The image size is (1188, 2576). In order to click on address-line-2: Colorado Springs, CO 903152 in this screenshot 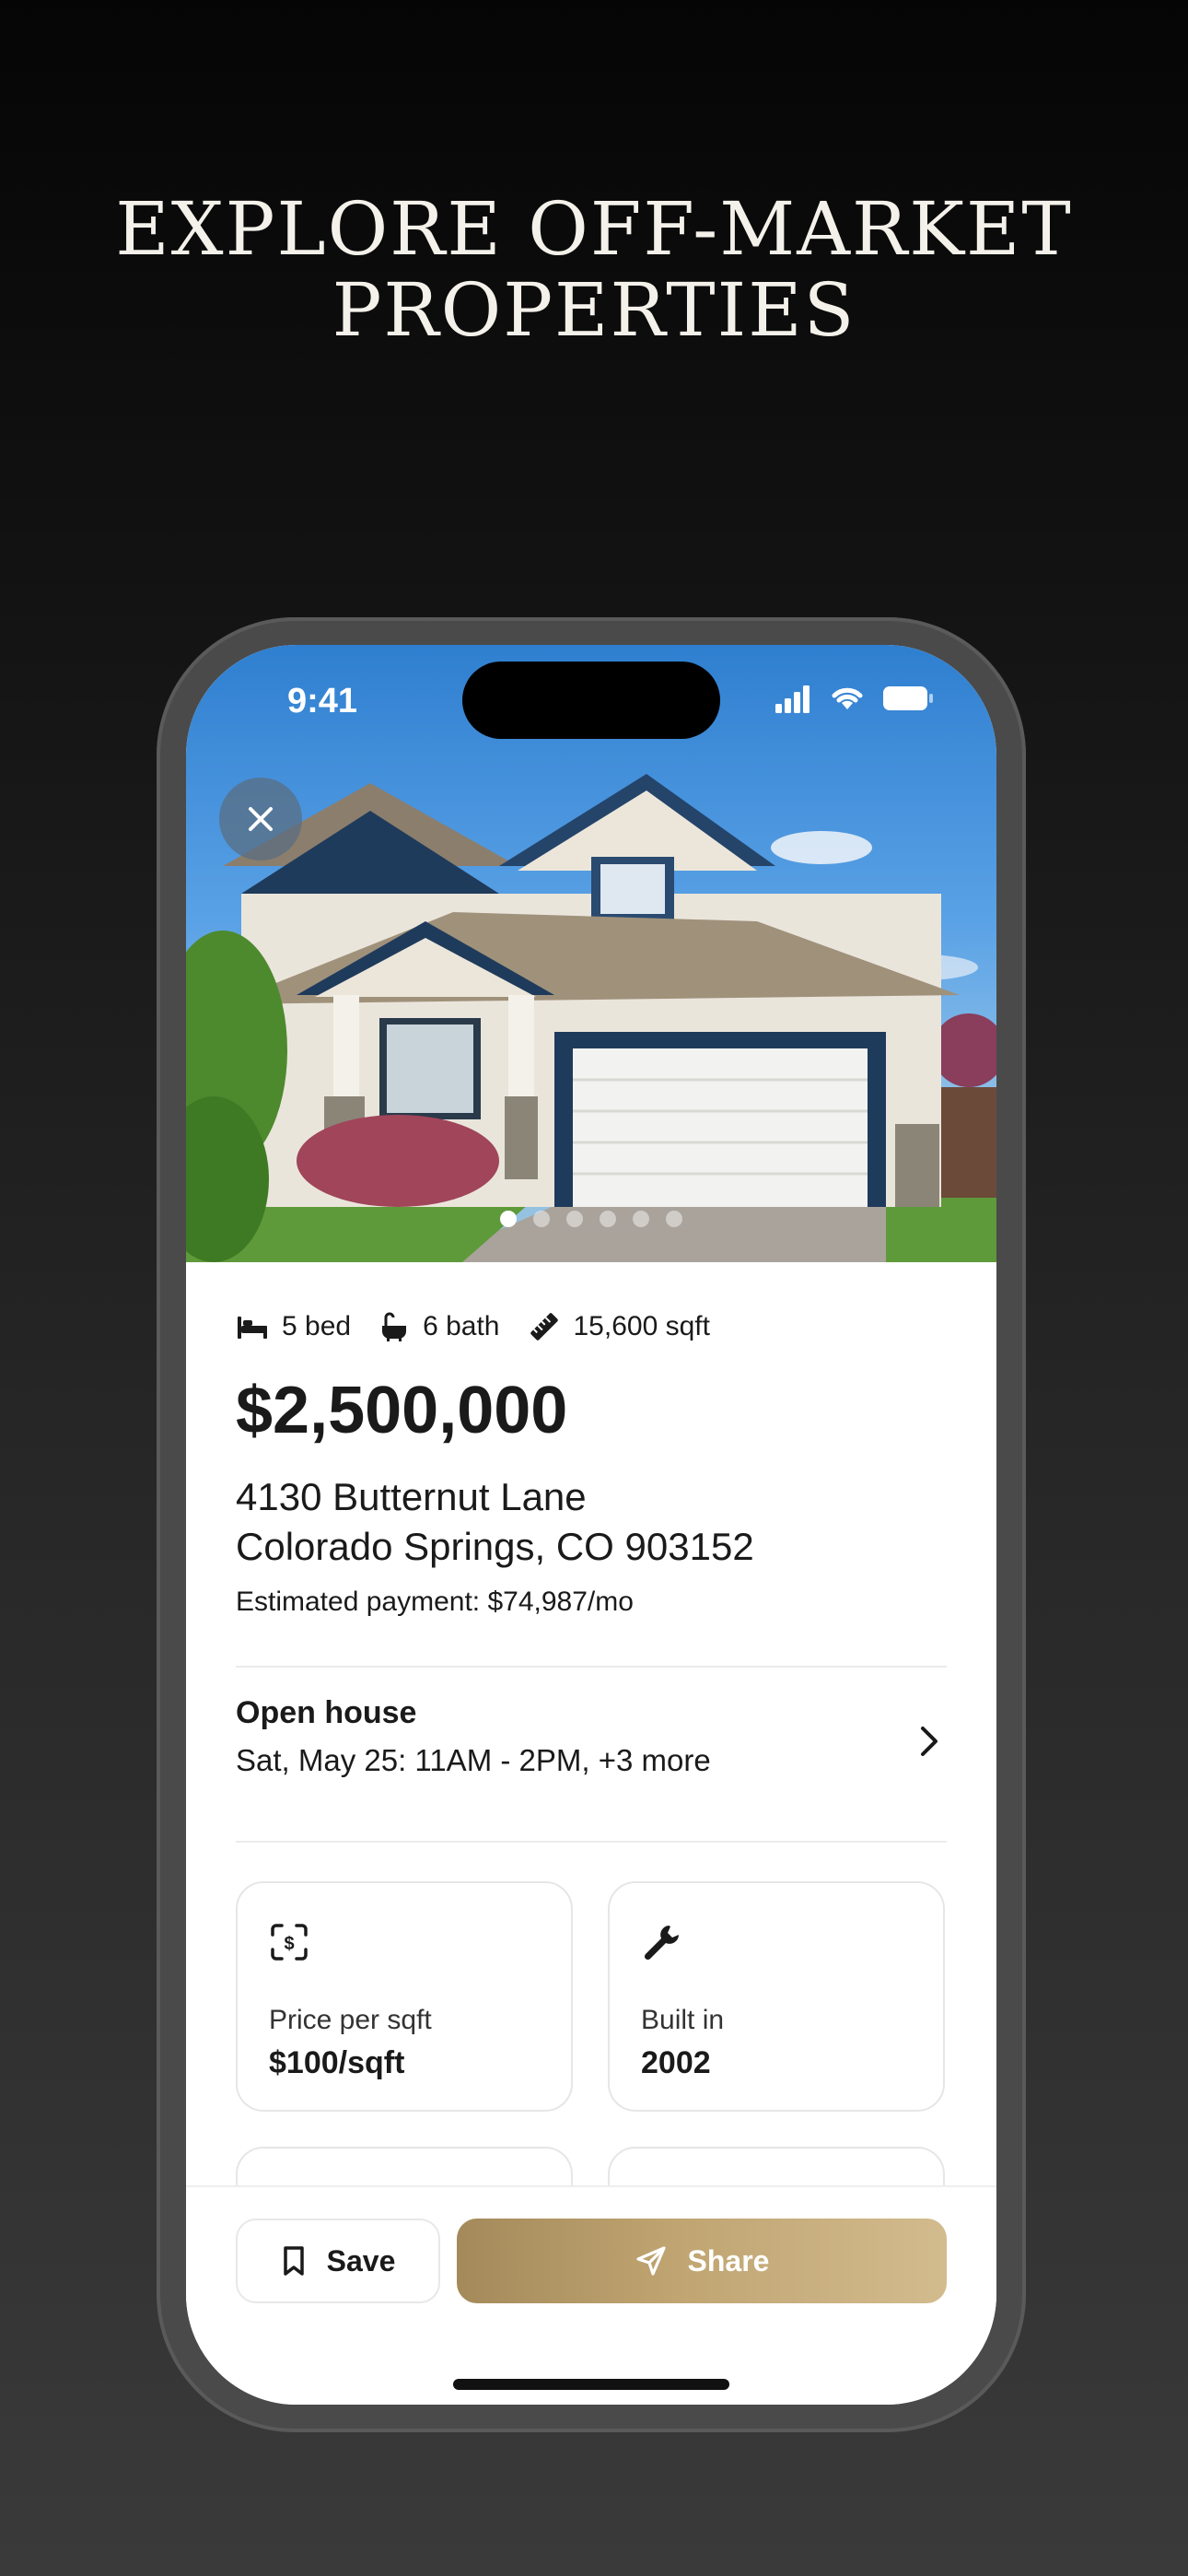, I will do `click(495, 1546)`.